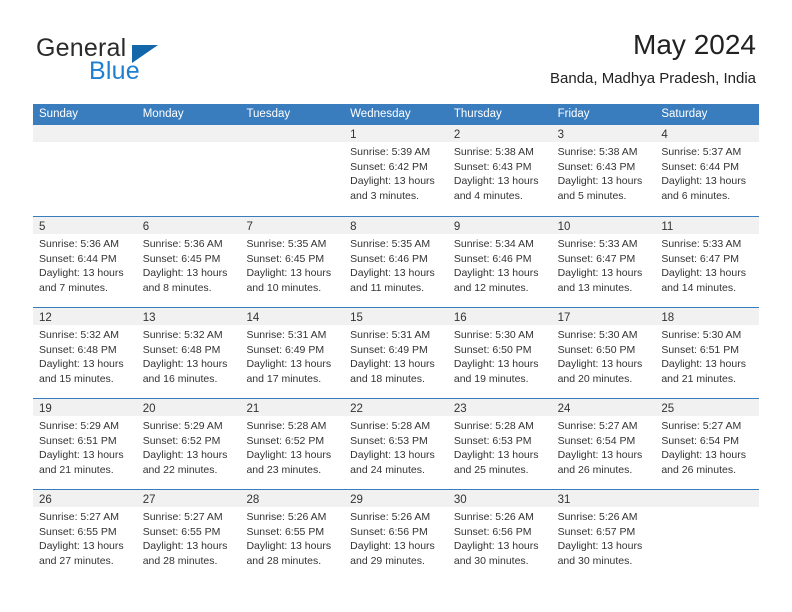 This screenshot has height=612, width=792. I want to click on day-detail-line: and 28 minutes., so click(284, 560).